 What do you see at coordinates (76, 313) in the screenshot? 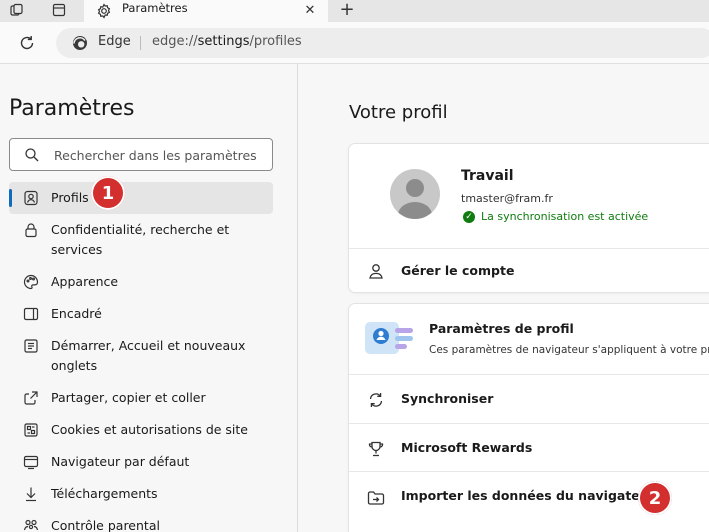
I see `sidebar-item-label: Encadré` at bounding box center [76, 313].